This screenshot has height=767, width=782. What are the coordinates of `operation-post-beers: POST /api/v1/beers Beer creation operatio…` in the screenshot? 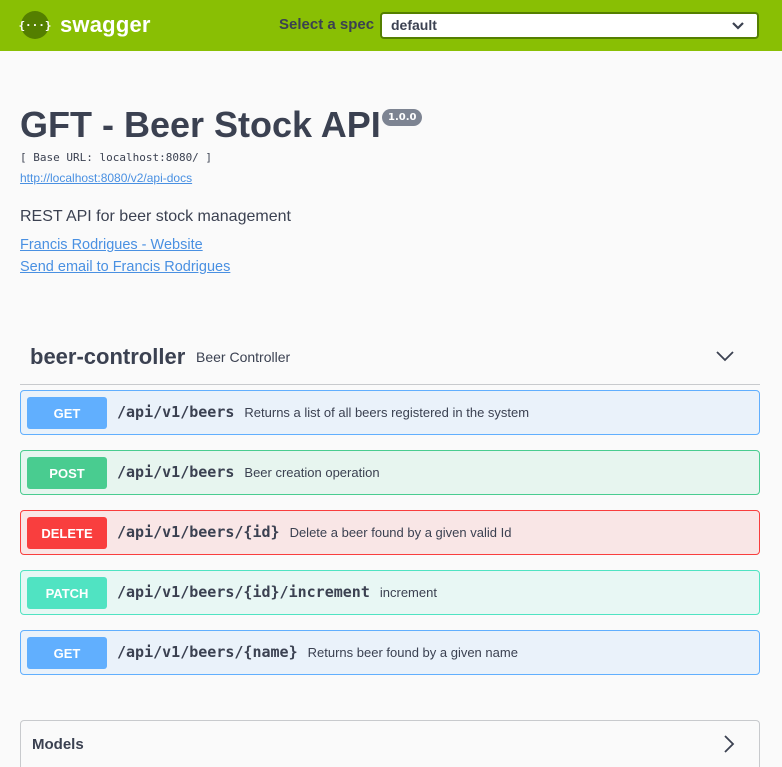 It's located at (390, 472).